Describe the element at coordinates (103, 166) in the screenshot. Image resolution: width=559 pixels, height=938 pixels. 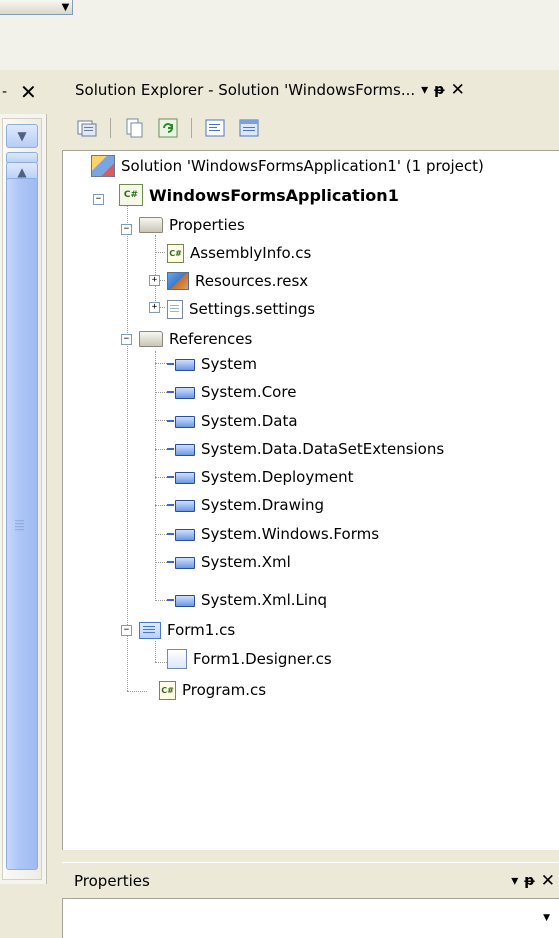
I see `solution-icon` at that location.